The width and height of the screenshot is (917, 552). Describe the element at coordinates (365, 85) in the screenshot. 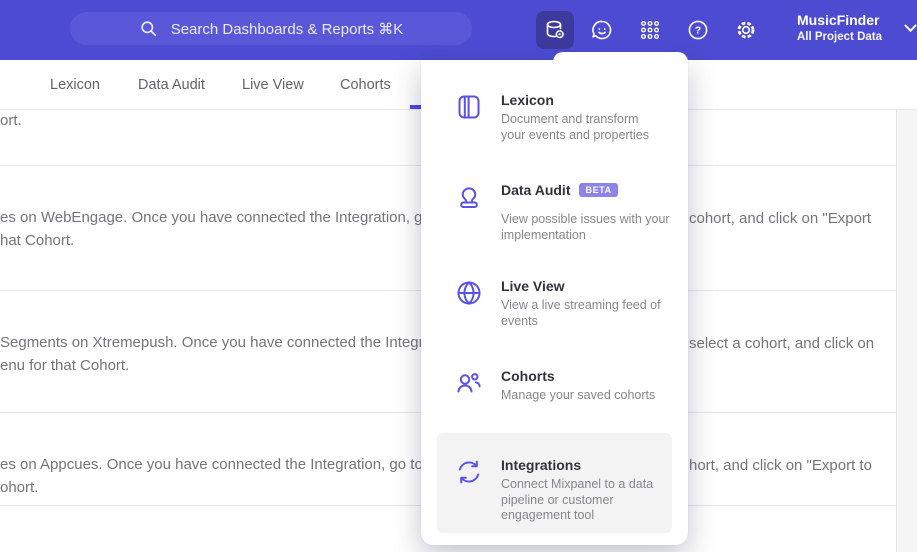

I see `tab-cohorts: Cohorts` at that location.